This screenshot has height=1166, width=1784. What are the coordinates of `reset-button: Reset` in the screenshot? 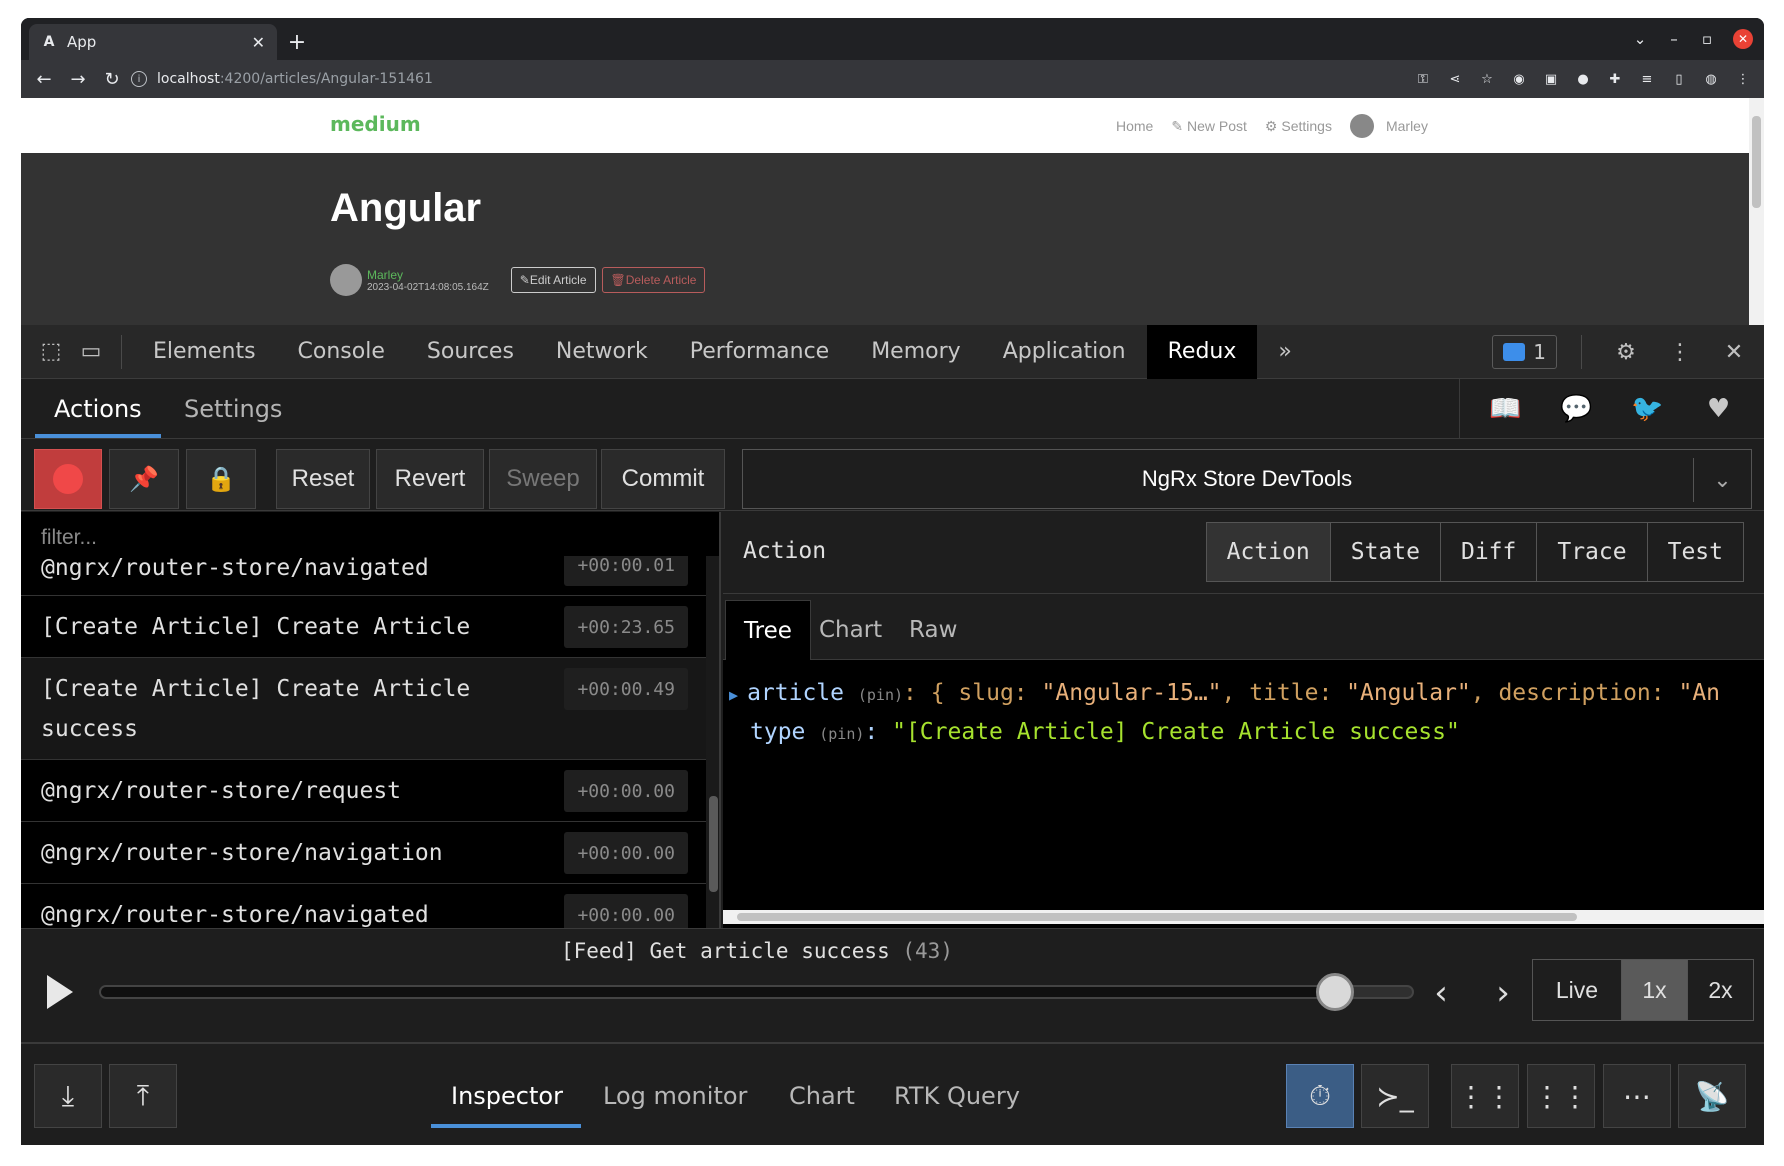 It's located at (323, 479).